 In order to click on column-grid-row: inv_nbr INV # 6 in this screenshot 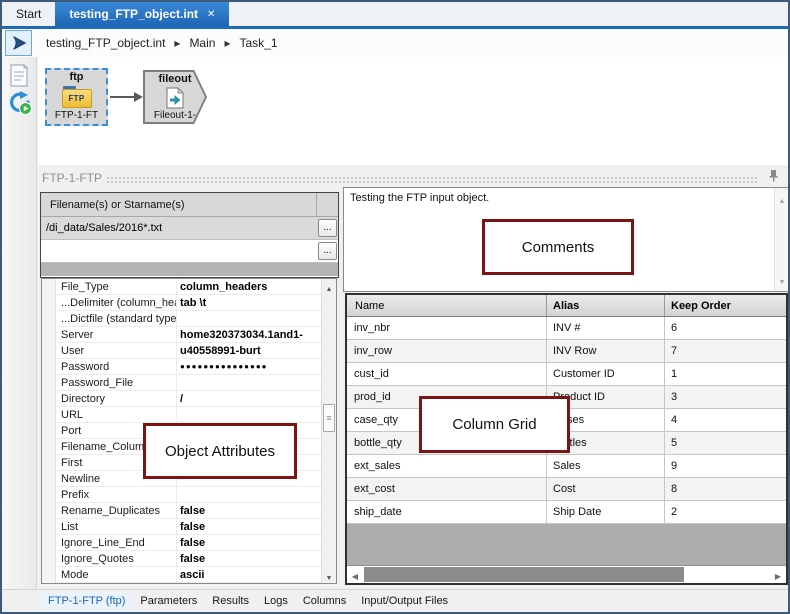, I will do `click(566, 328)`.